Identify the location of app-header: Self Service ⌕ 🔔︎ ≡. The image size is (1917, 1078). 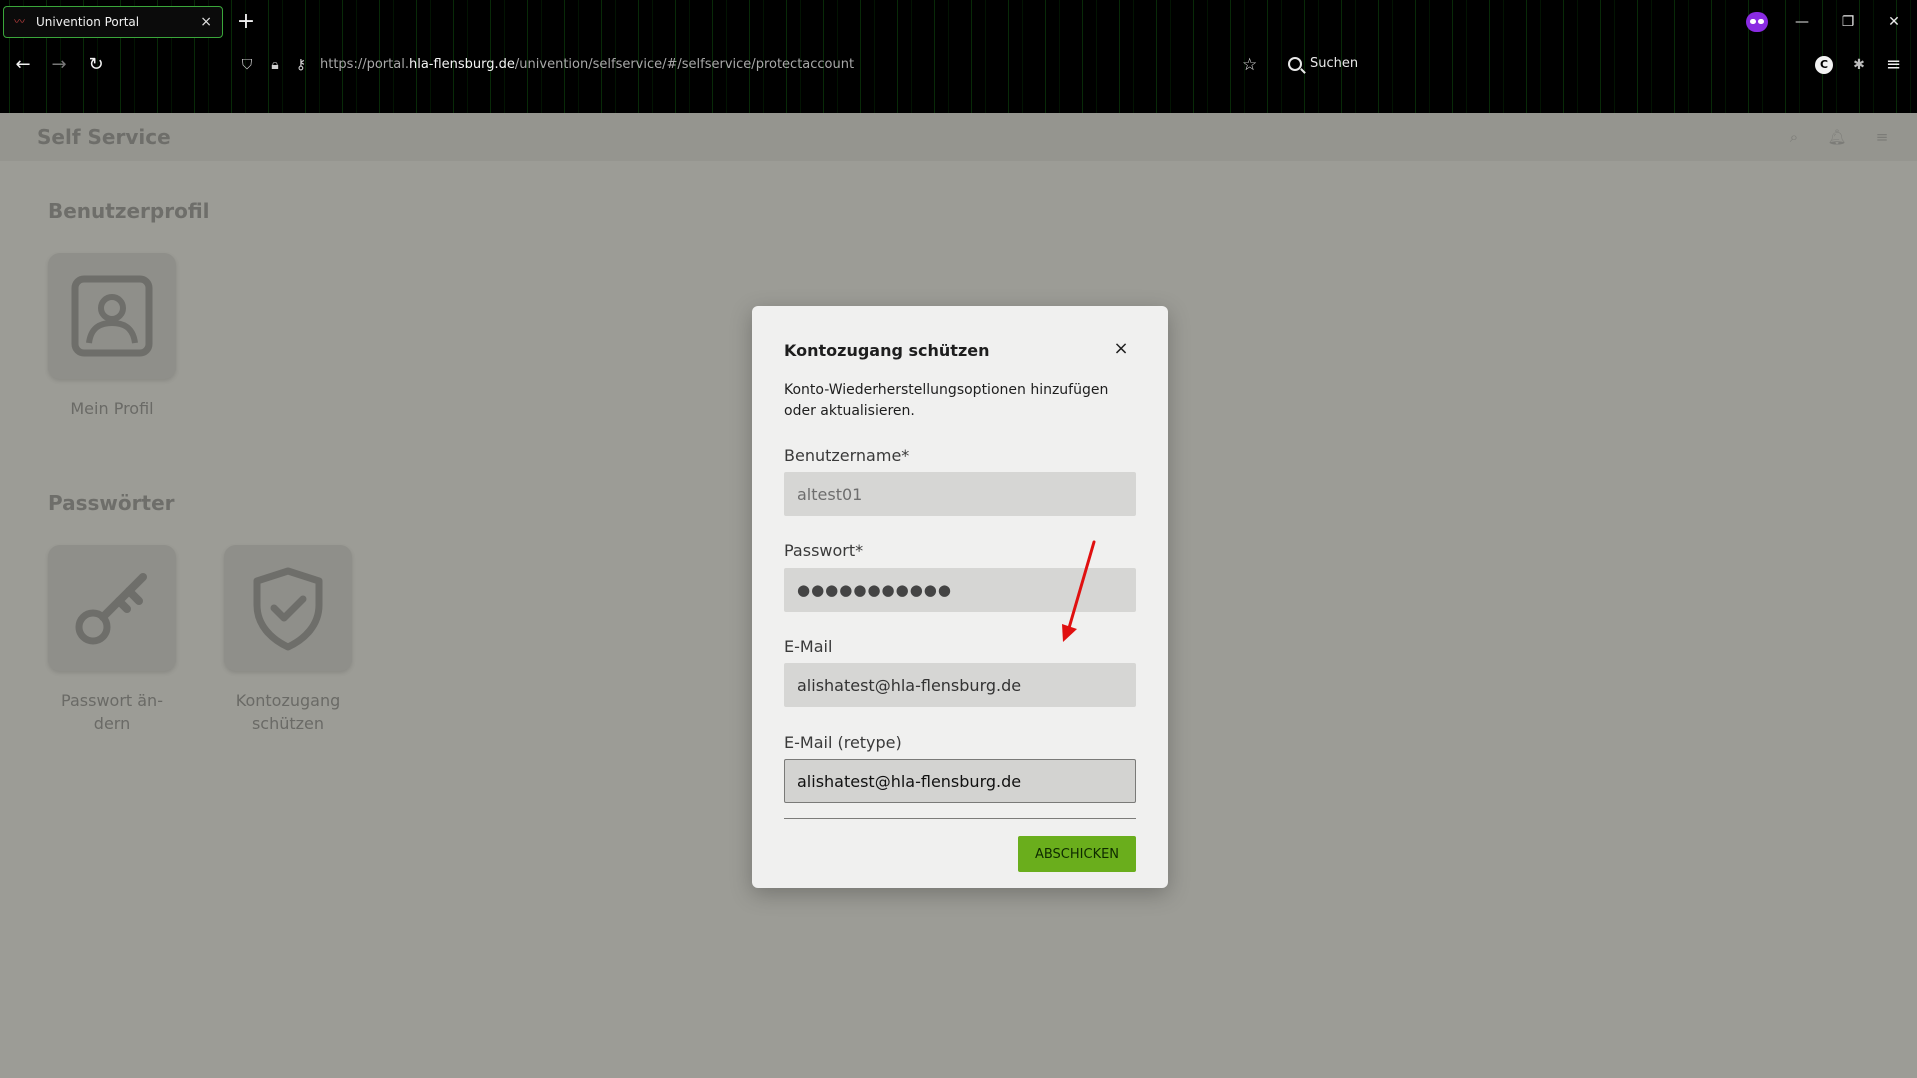
(958, 137).